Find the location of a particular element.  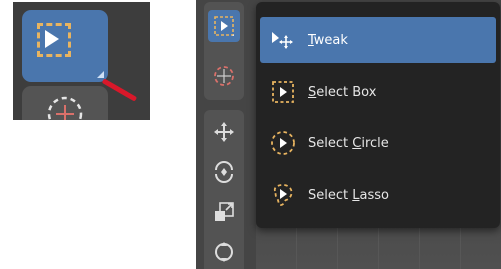

rotate-icon is located at coordinates (224, 172).